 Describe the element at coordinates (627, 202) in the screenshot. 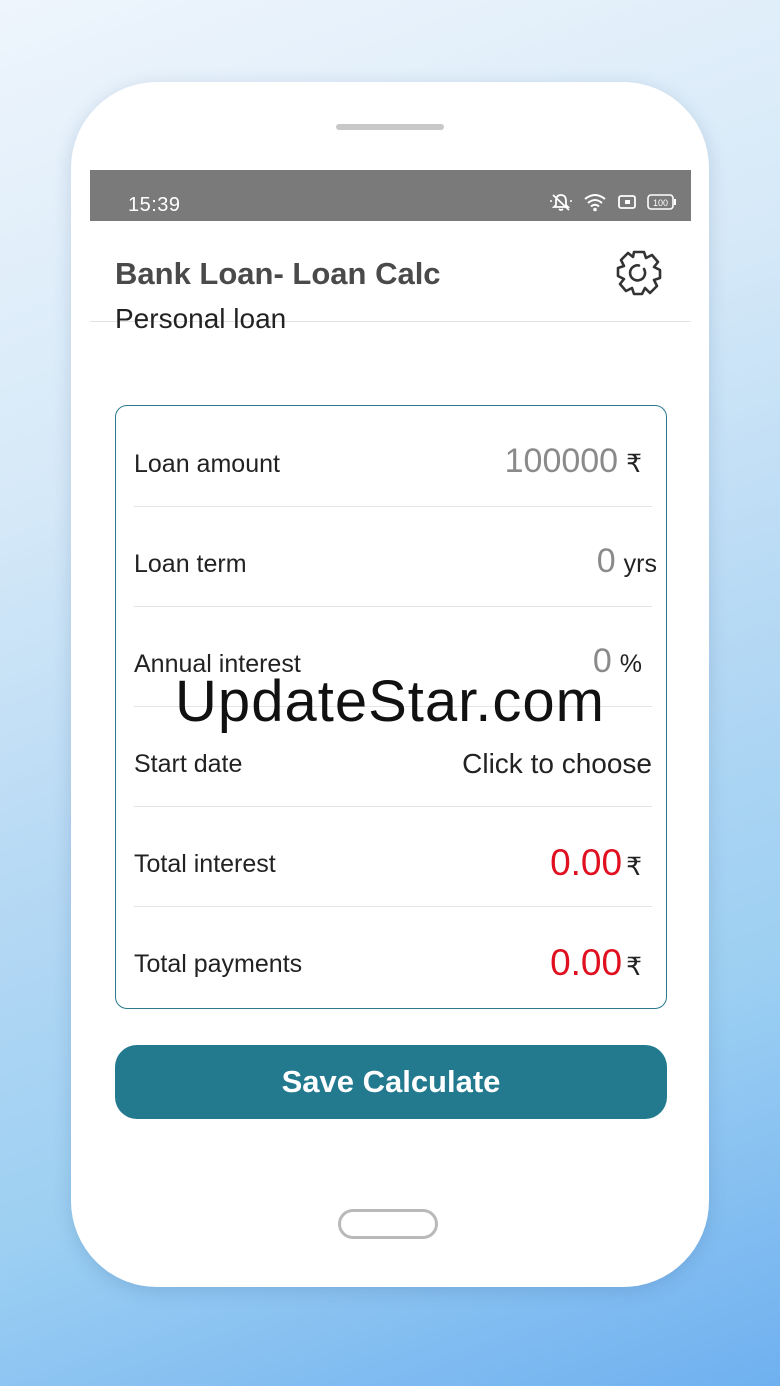

I see `sim-card-icon` at that location.